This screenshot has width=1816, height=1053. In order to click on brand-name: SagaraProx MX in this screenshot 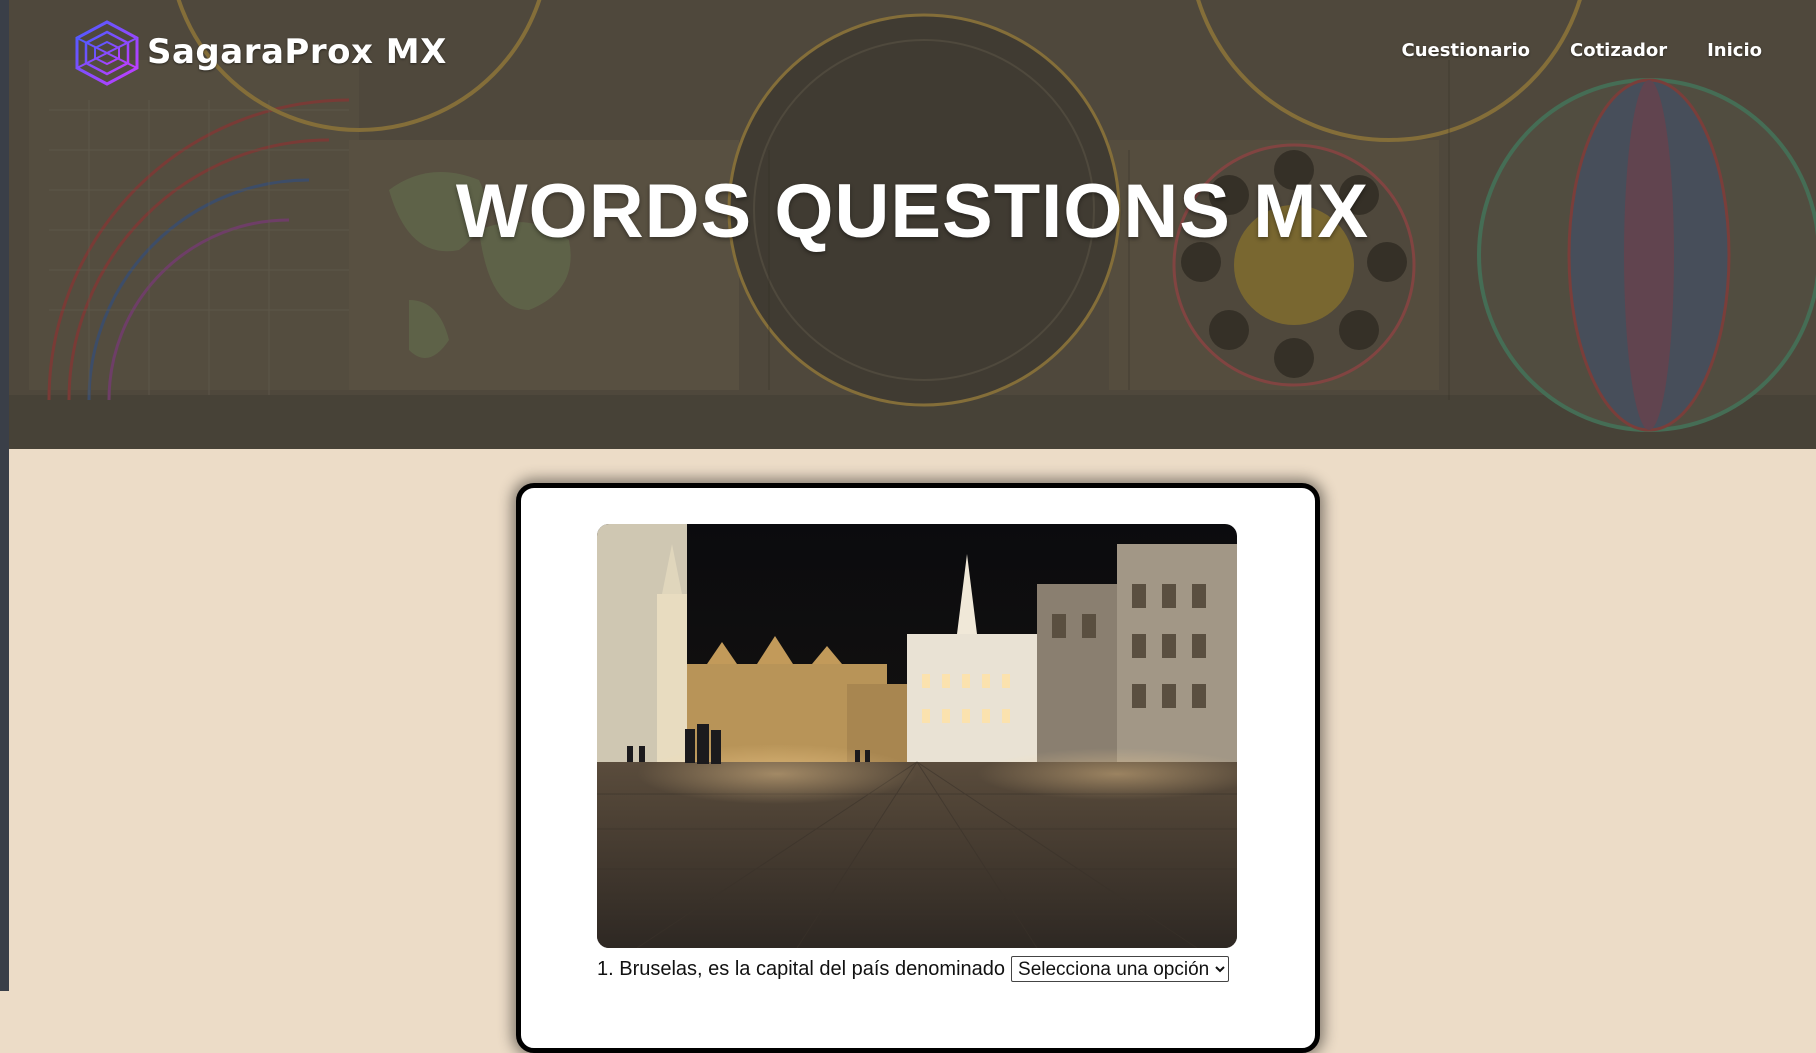, I will do `click(297, 52)`.